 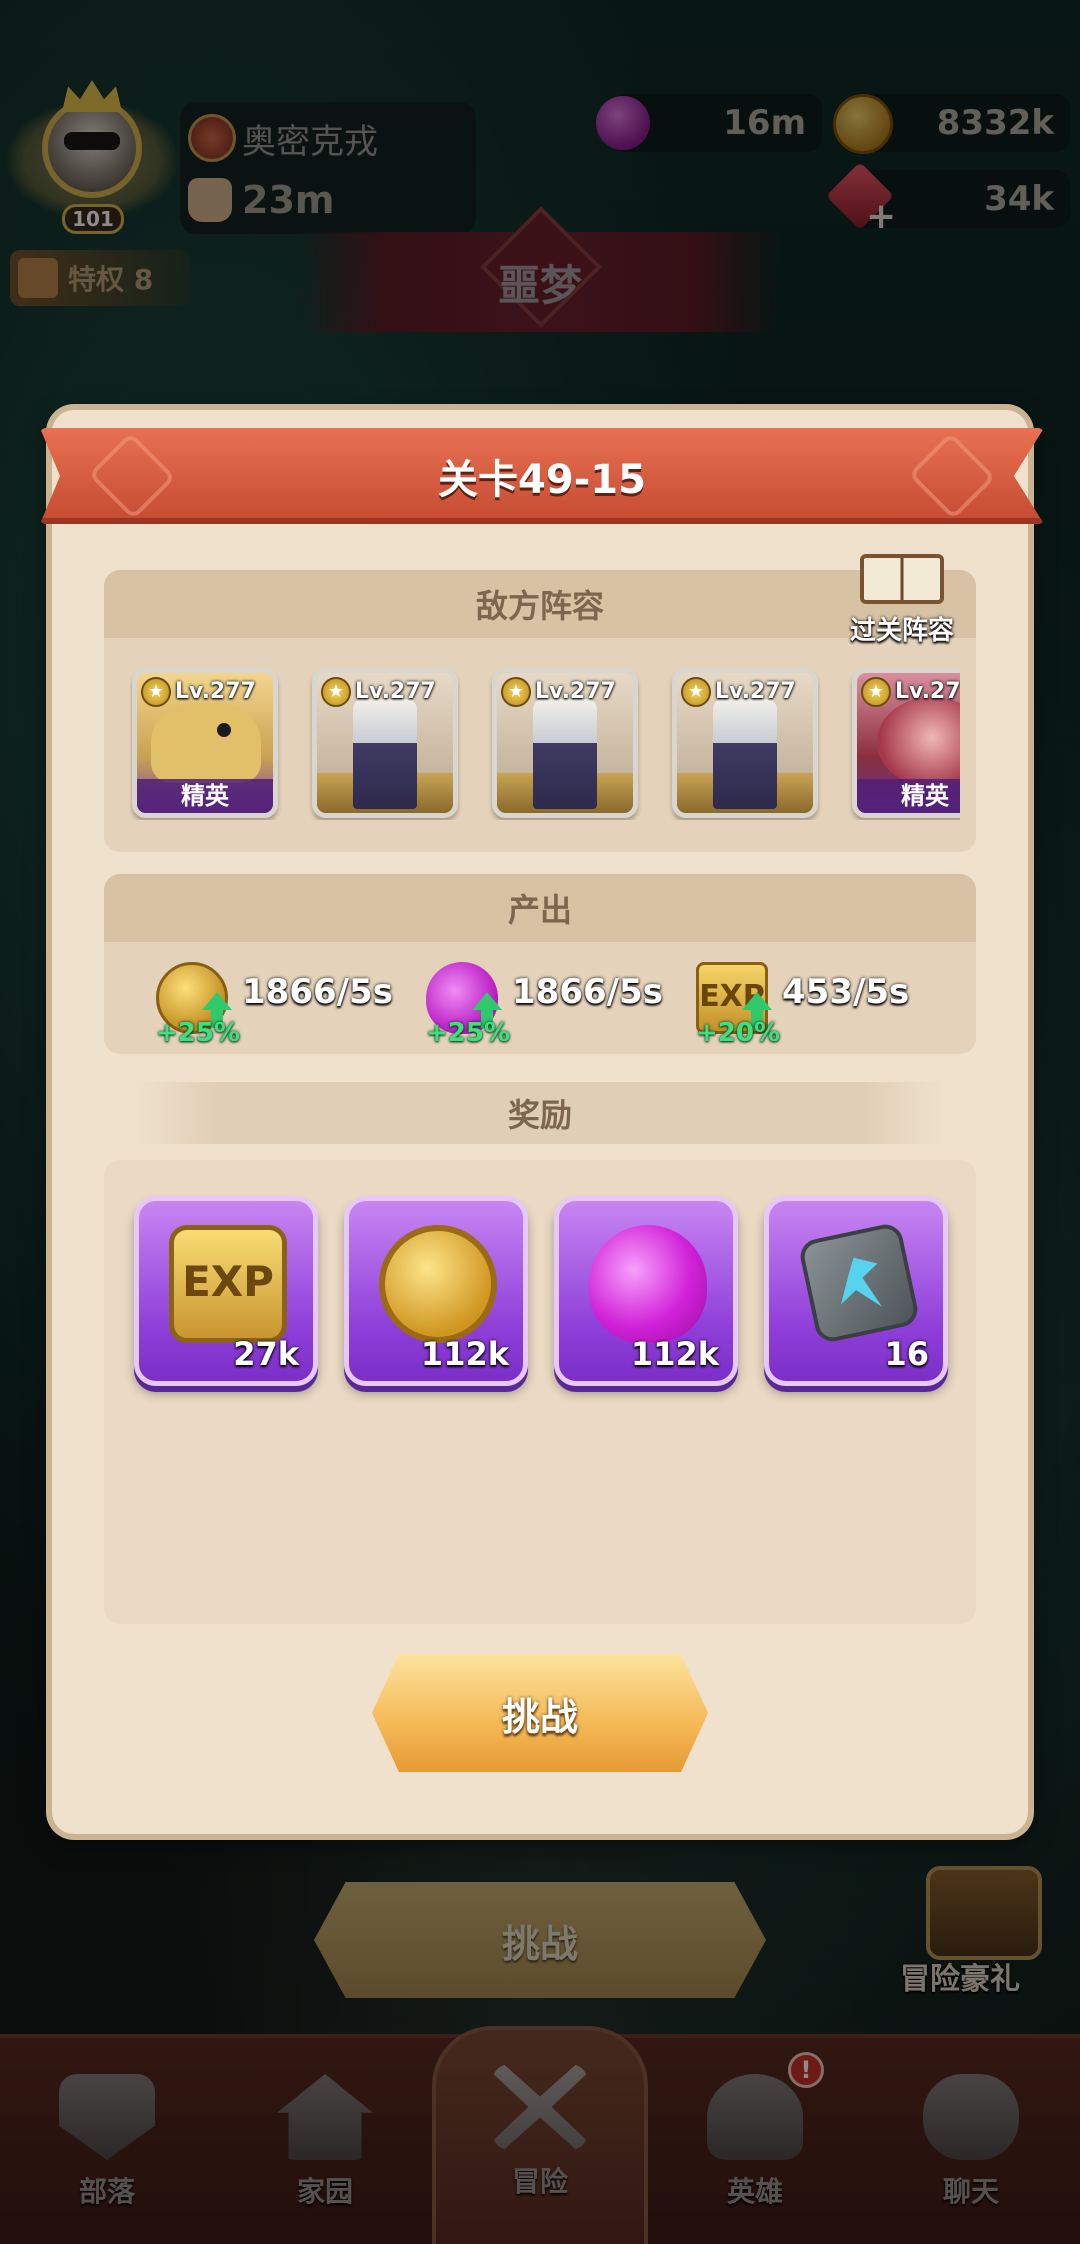 What do you see at coordinates (952, 476) in the screenshot?
I see `knot-ornament-right` at bounding box center [952, 476].